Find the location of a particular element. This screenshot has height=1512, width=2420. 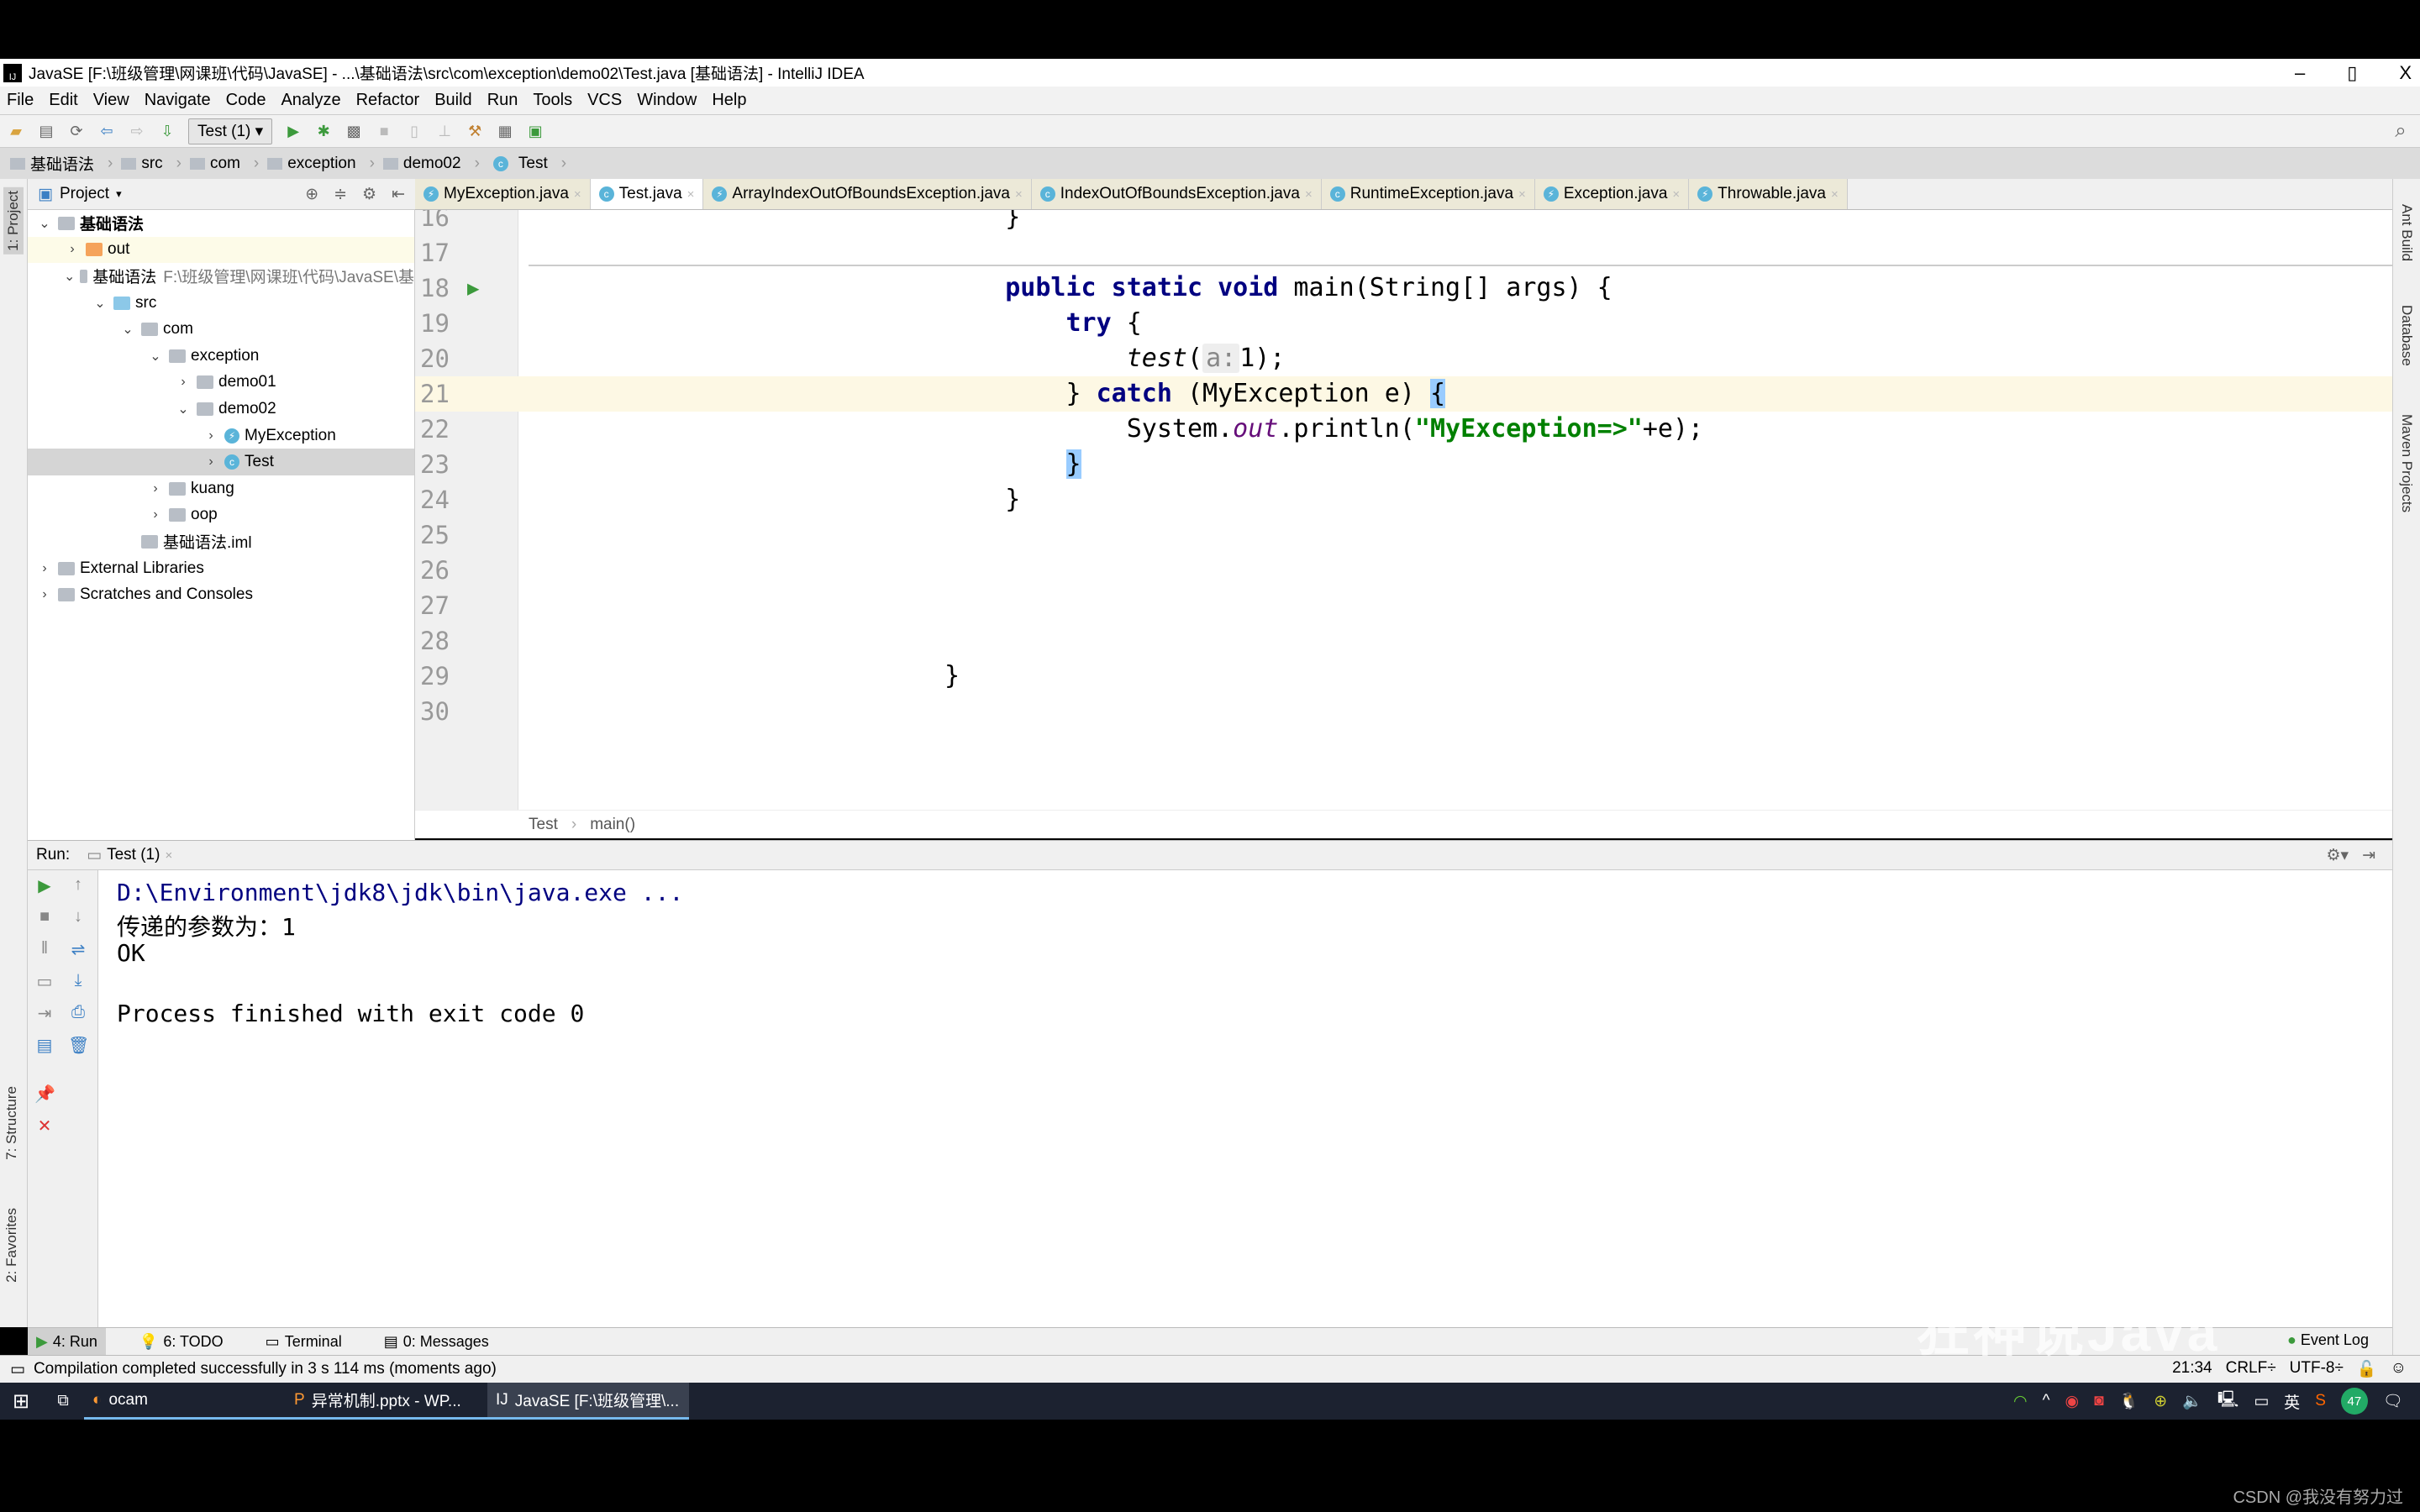

taskbar-item: ◐ ocam is located at coordinates (185, 1401).